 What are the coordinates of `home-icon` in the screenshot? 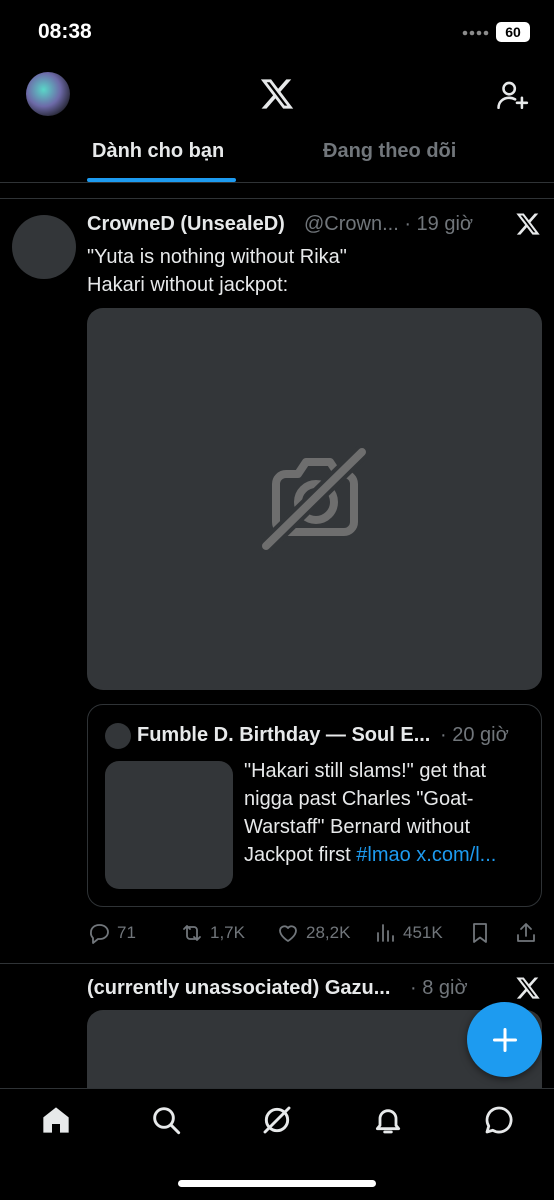 It's located at (56, 1120).